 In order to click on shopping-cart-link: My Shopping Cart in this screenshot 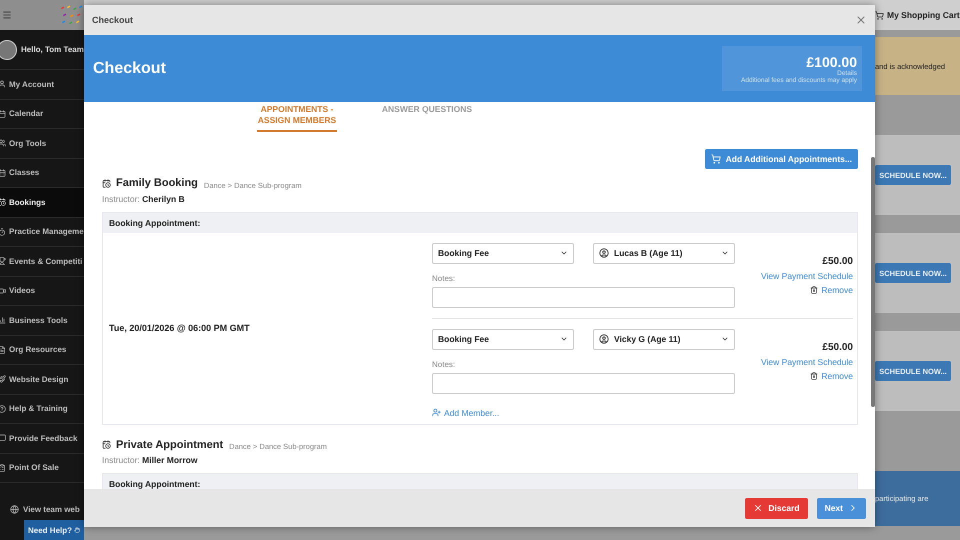, I will do `click(917, 15)`.